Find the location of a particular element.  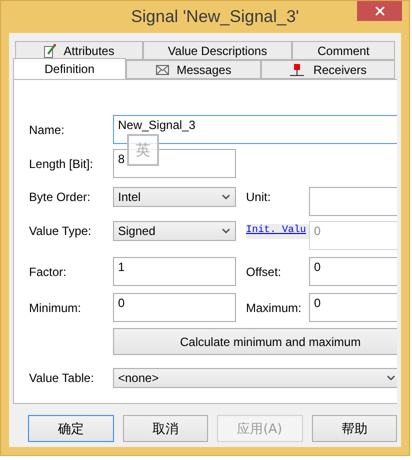

dialog-button: 确定 is located at coordinates (71, 428).